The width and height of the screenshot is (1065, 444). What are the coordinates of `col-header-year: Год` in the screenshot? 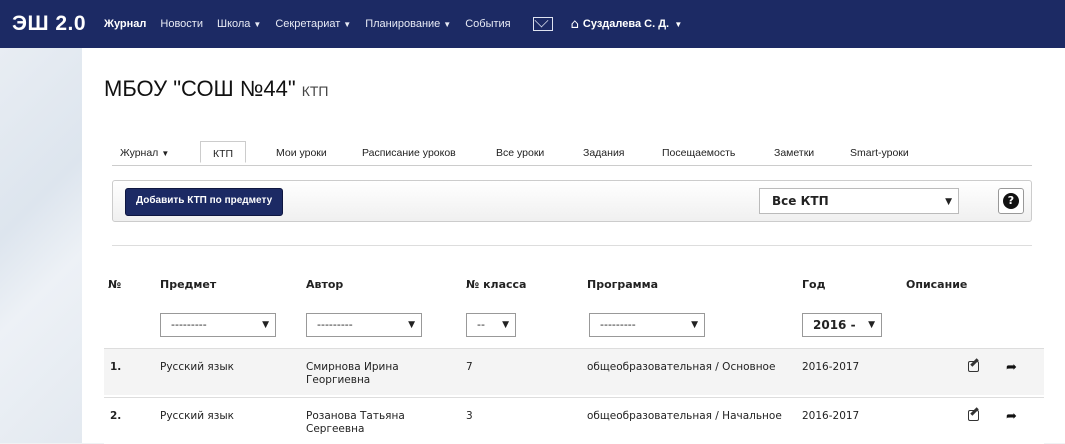 It's located at (814, 284).